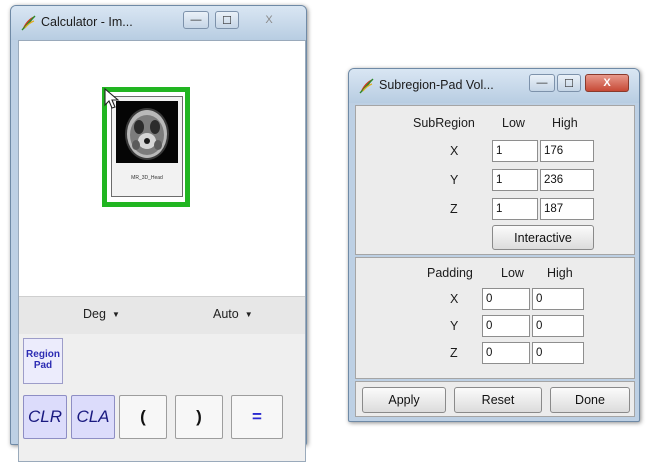 The height and width of the screenshot is (462, 672). What do you see at coordinates (590, 400) in the screenshot?
I see `done-button: Done` at bounding box center [590, 400].